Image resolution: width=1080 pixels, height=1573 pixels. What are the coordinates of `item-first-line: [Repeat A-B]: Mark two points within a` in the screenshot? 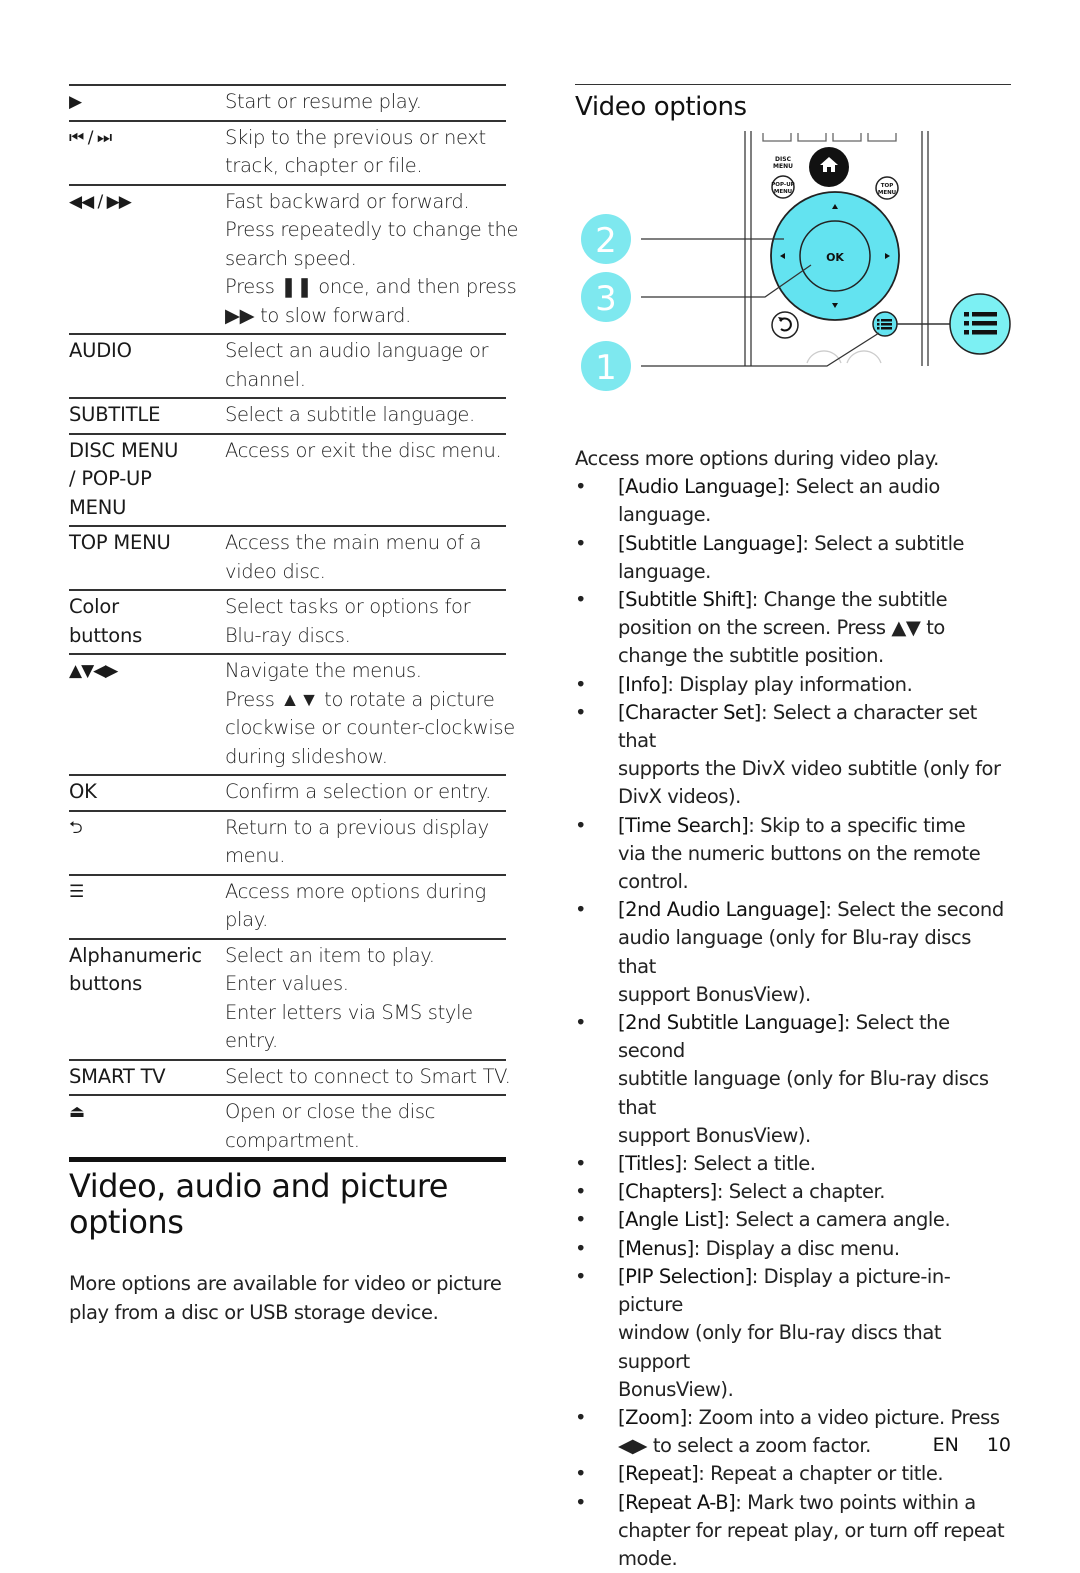 It's located at (814, 1503).